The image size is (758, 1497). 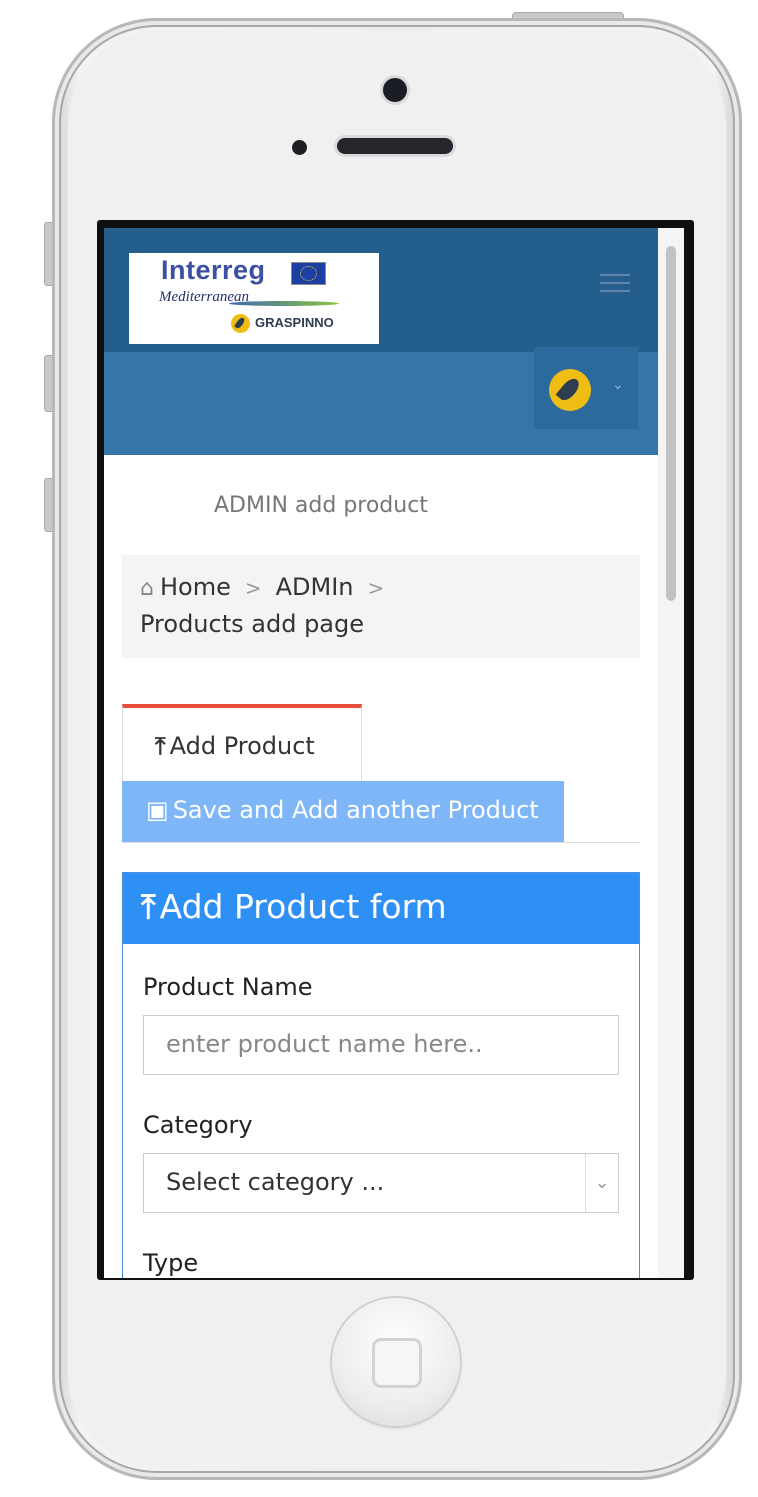 What do you see at coordinates (671, 423) in the screenshot?
I see `scrollbar-thumb` at bounding box center [671, 423].